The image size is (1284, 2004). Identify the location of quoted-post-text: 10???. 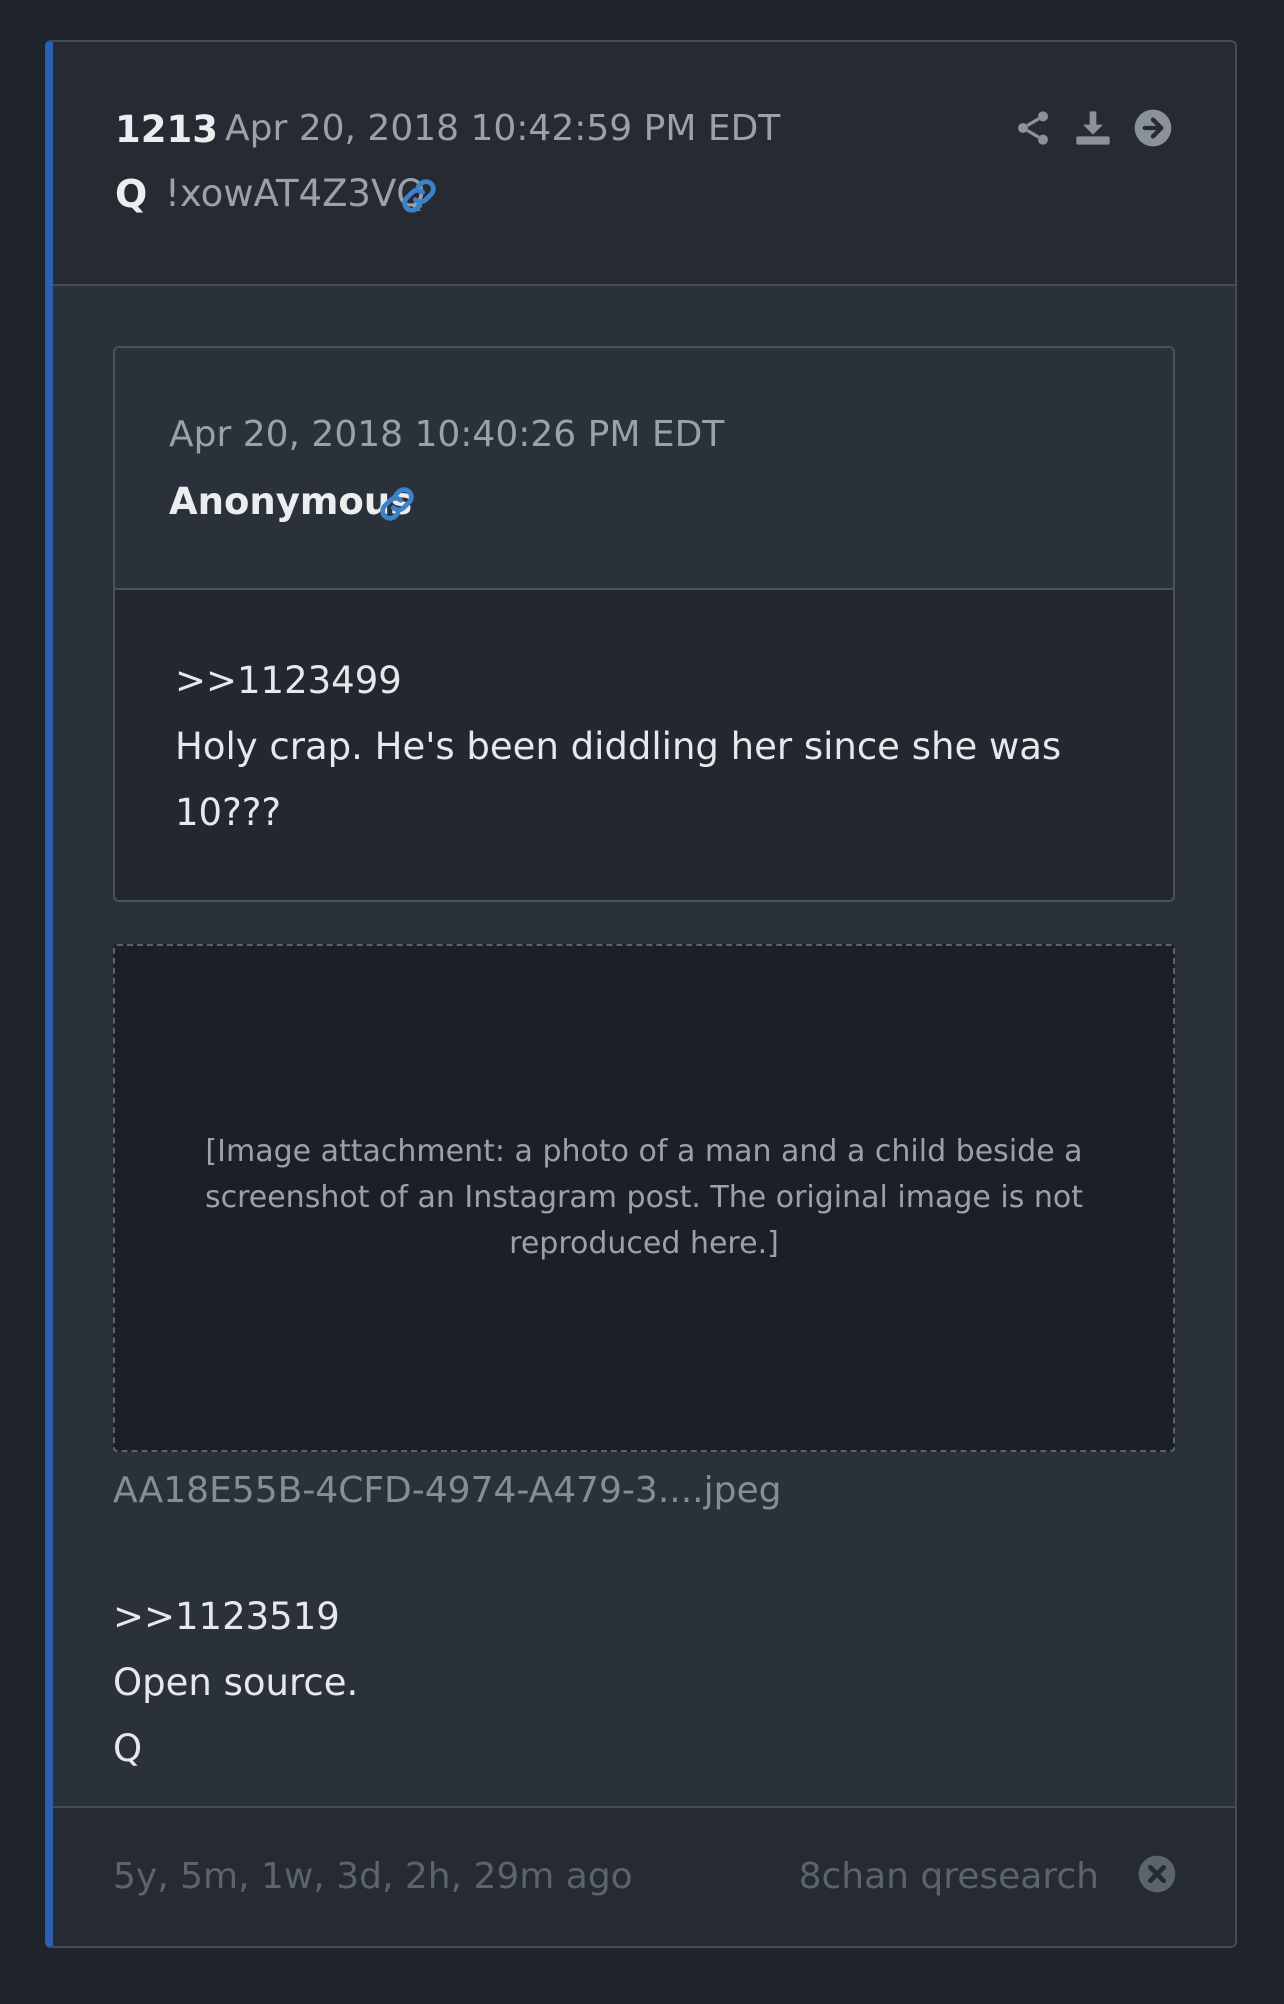
(228, 812).